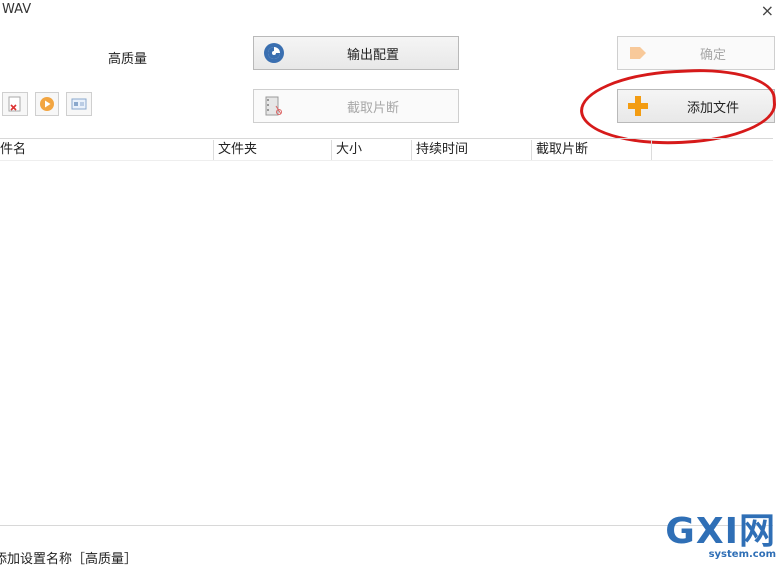 This screenshot has width=780, height=567. What do you see at coordinates (712, 150) in the screenshot?
I see `column-header-extra` at bounding box center [712, 150].